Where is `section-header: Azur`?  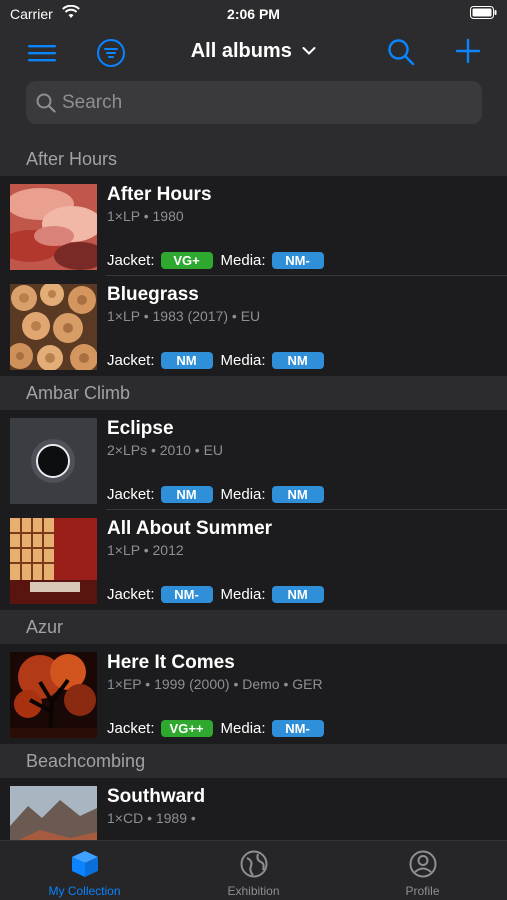
section-header: Azur is located at coordinates (253, 627).